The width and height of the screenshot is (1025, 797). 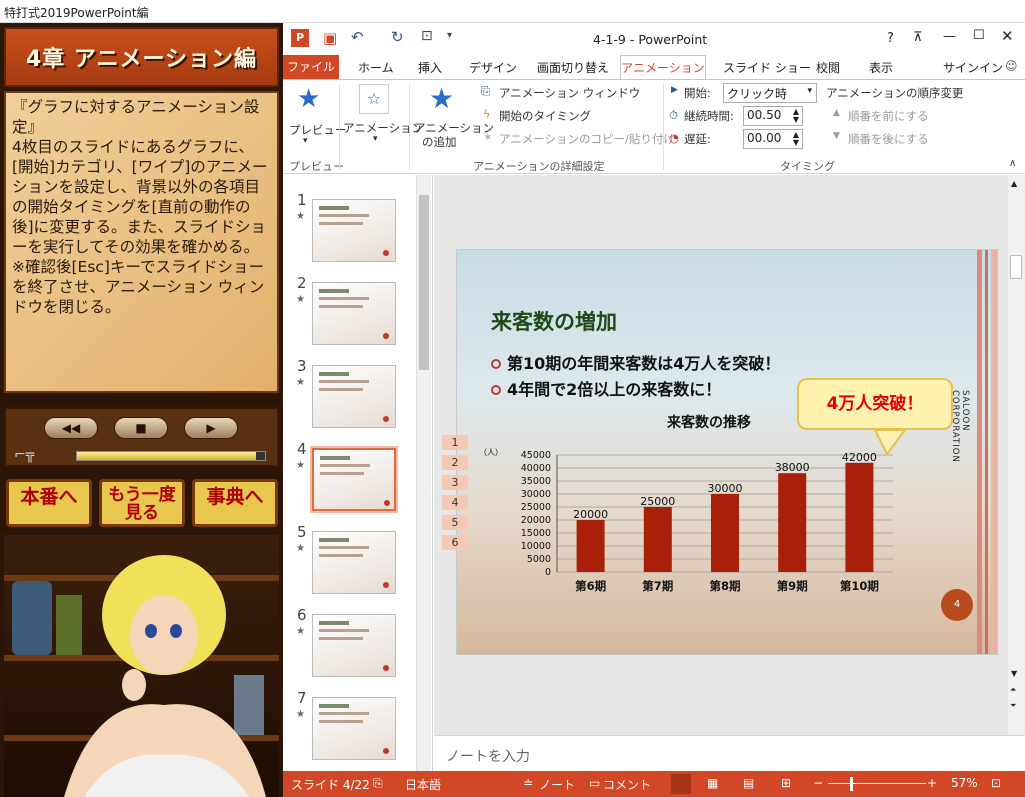 What do you see at coordinates (409, 127) in the screenshot?
I see `separator` at bounding box center [409, 127].